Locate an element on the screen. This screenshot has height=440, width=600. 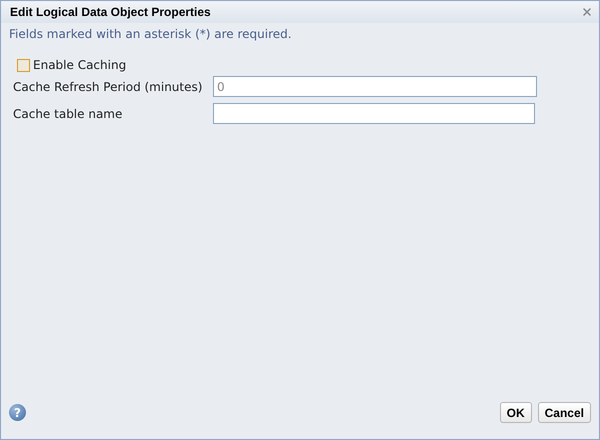
field-label: Cache table name is located at coordinates (68, 113).